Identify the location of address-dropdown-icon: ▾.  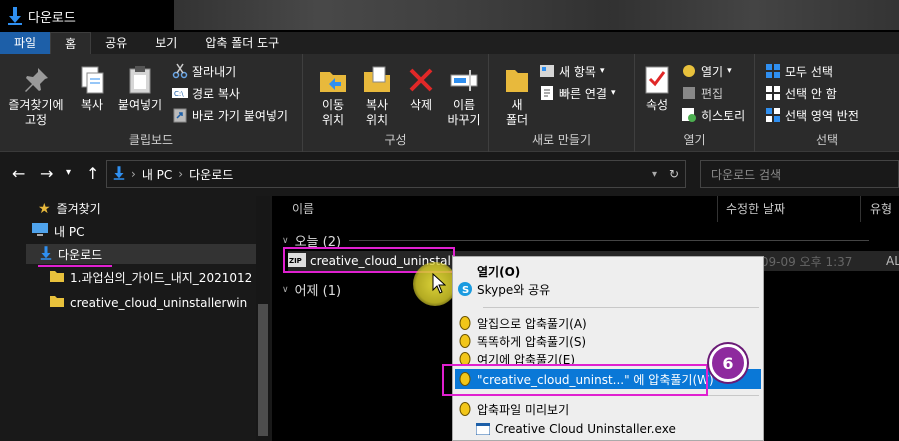
(654, 174).